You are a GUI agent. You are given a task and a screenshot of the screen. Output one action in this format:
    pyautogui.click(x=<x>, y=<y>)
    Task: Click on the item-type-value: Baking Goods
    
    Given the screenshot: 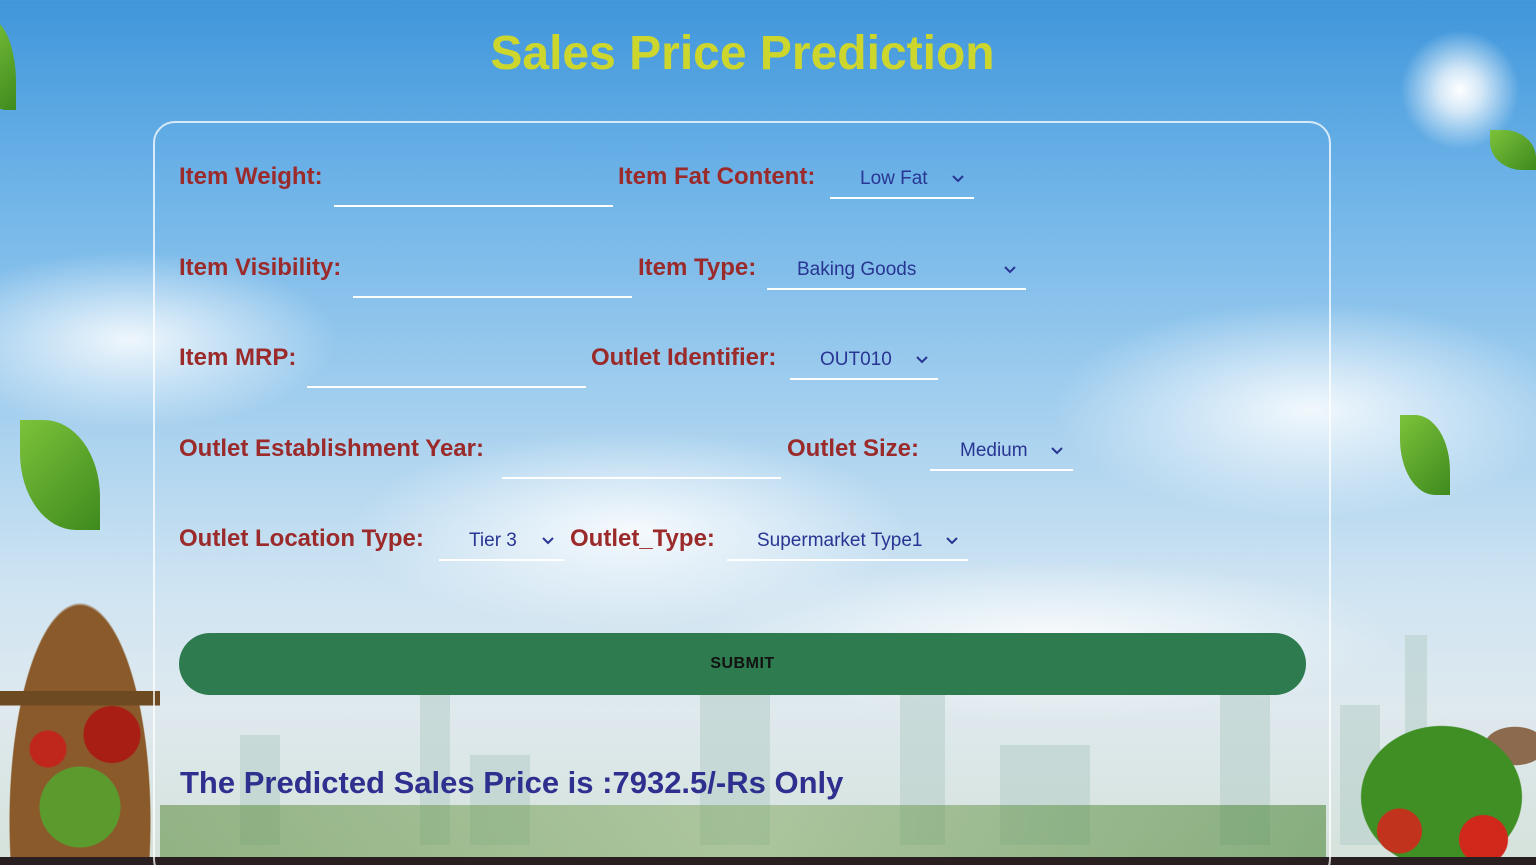 What is the action you would take?
    pyautogui.click(x=857, y=269)
    